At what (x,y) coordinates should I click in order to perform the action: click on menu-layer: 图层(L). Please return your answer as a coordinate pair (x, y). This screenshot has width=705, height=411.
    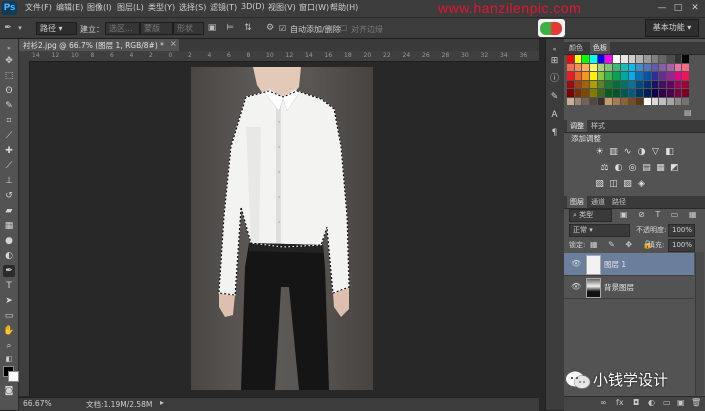
    Looking at the image, I should click on (130, 7).